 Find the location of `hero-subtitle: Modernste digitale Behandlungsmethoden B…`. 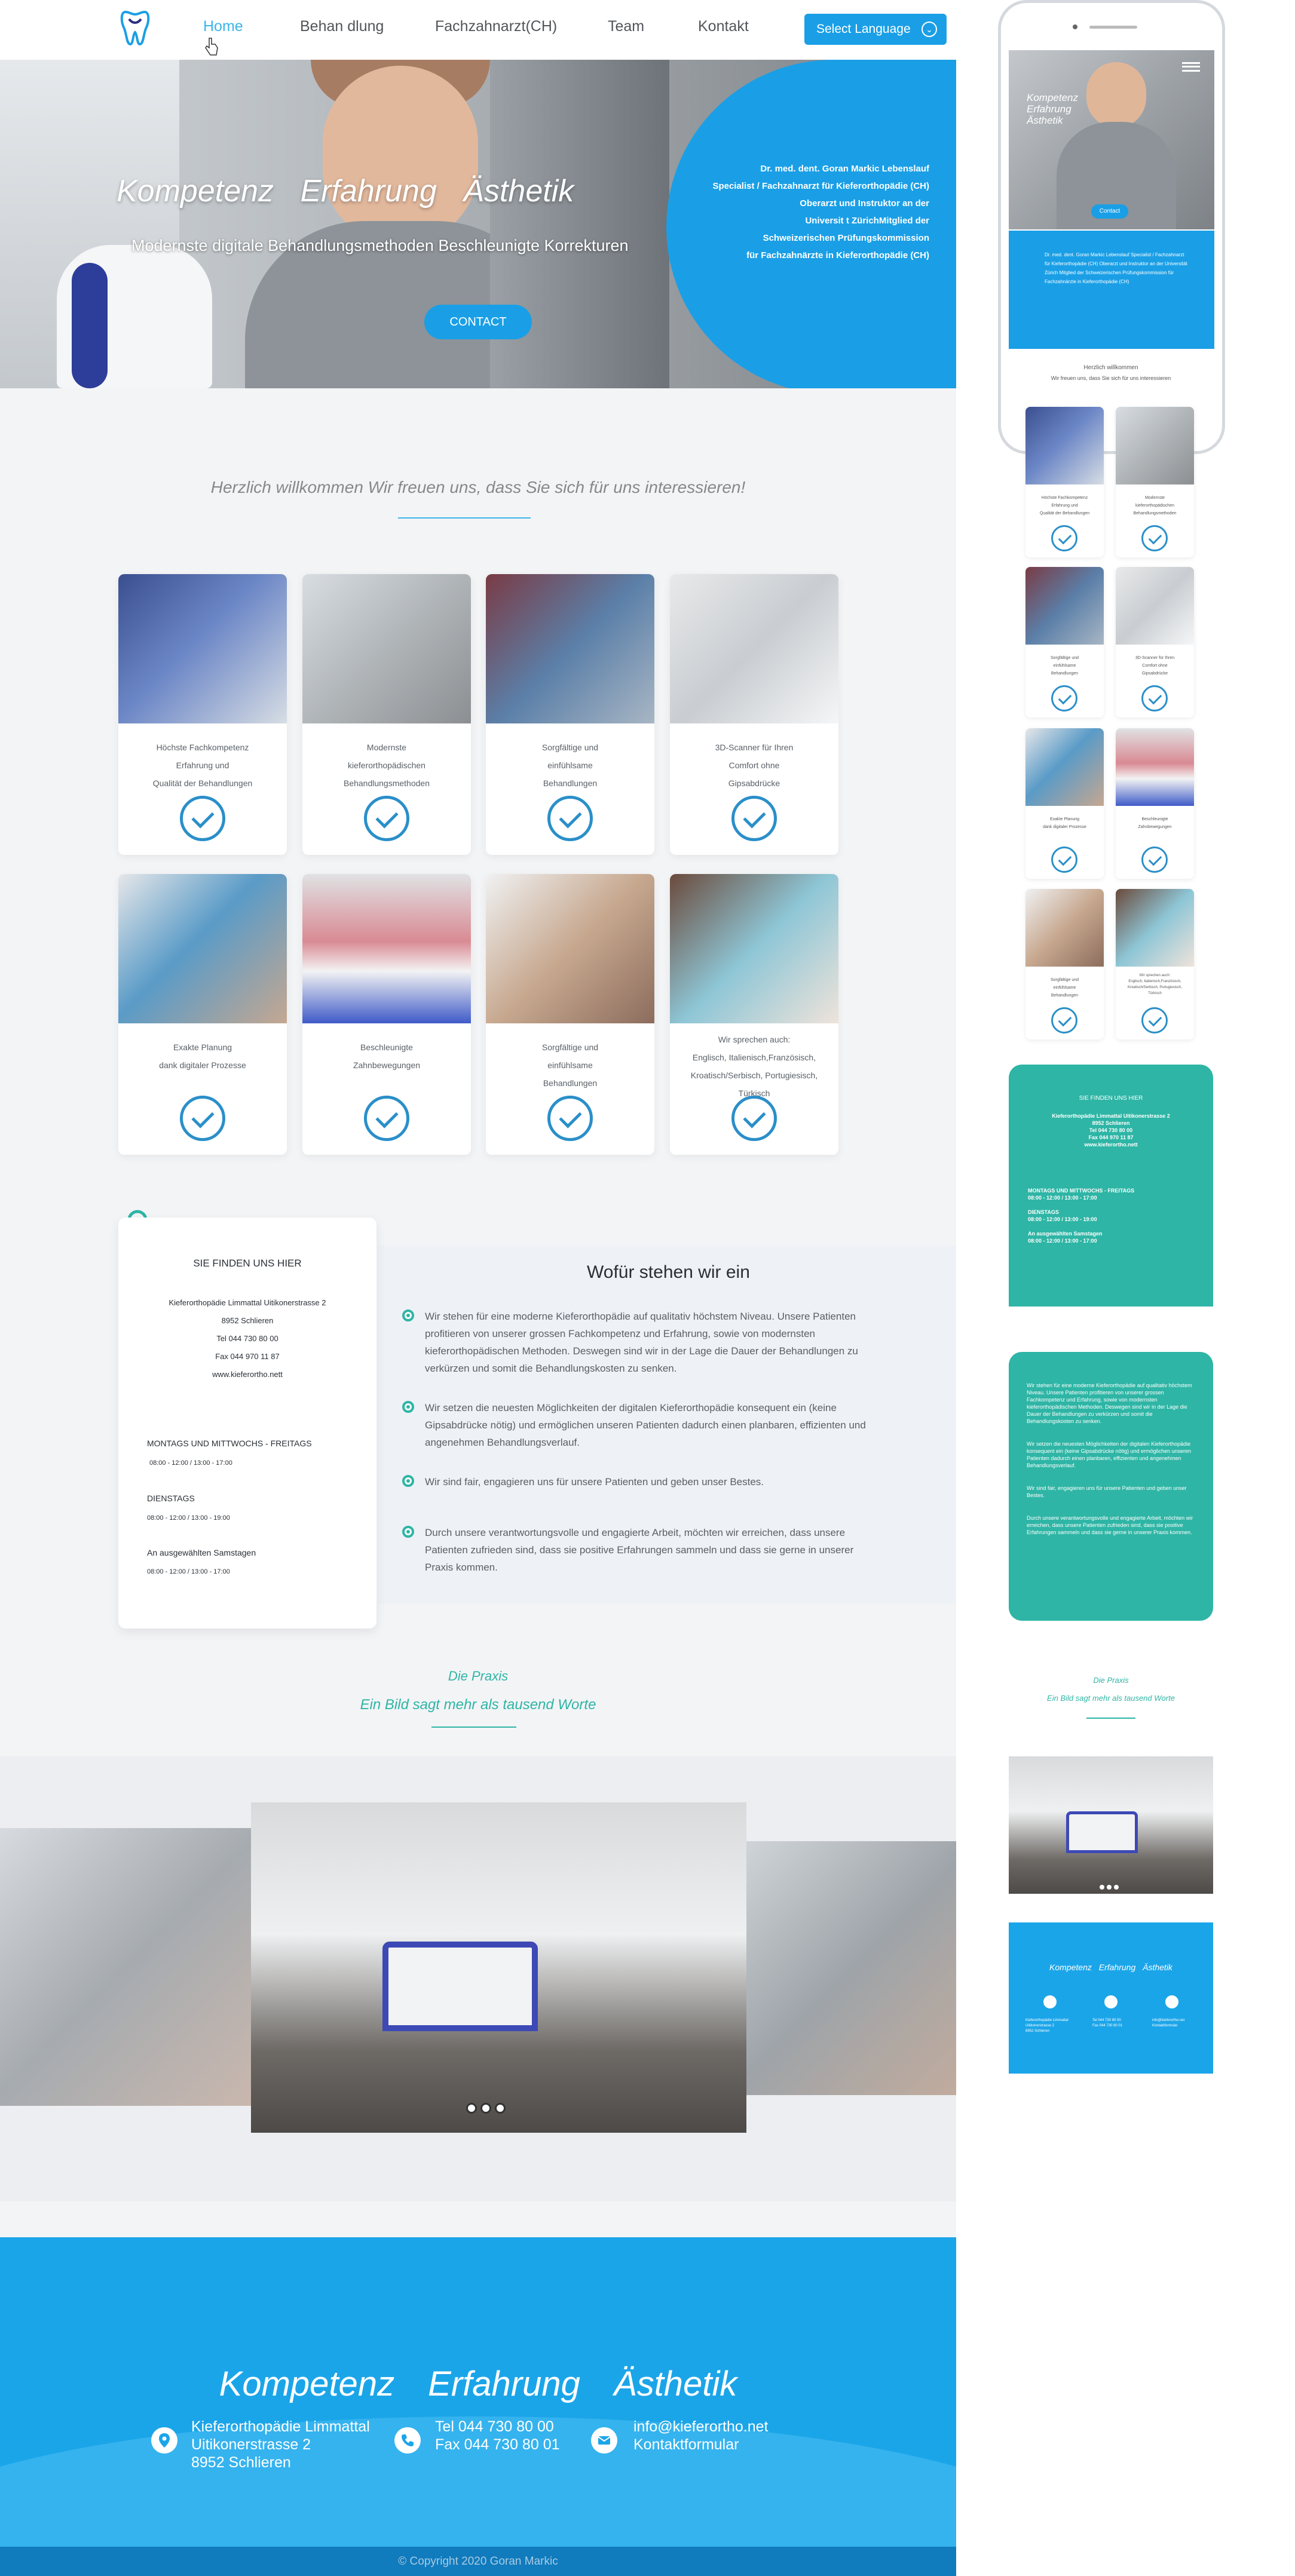

hero-subtitle: Modernste digitale Behandlungsmethoden B… is located at coordinates (380, 245).